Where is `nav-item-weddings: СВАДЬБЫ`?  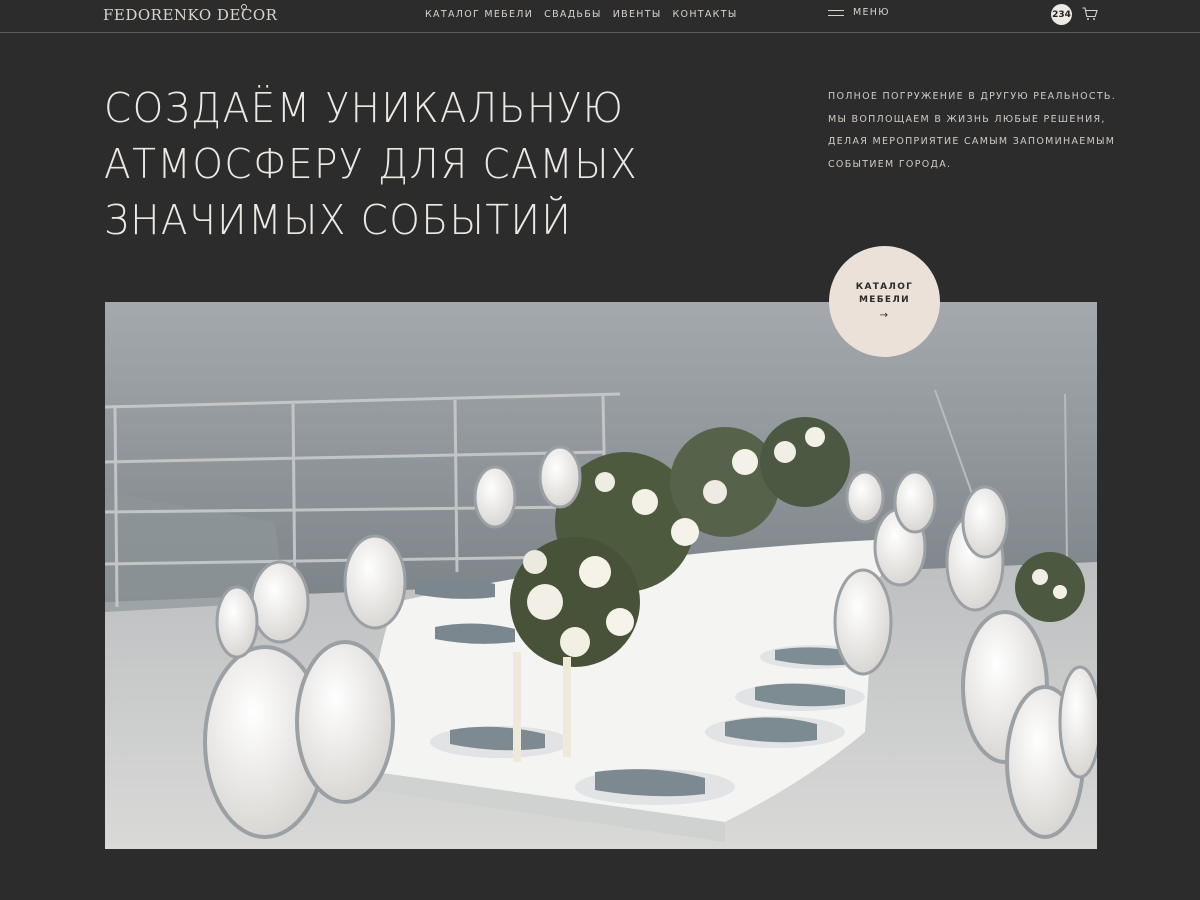 nav-item-weddings: СВАДЬБЫ is located at coordinates (573, 14).